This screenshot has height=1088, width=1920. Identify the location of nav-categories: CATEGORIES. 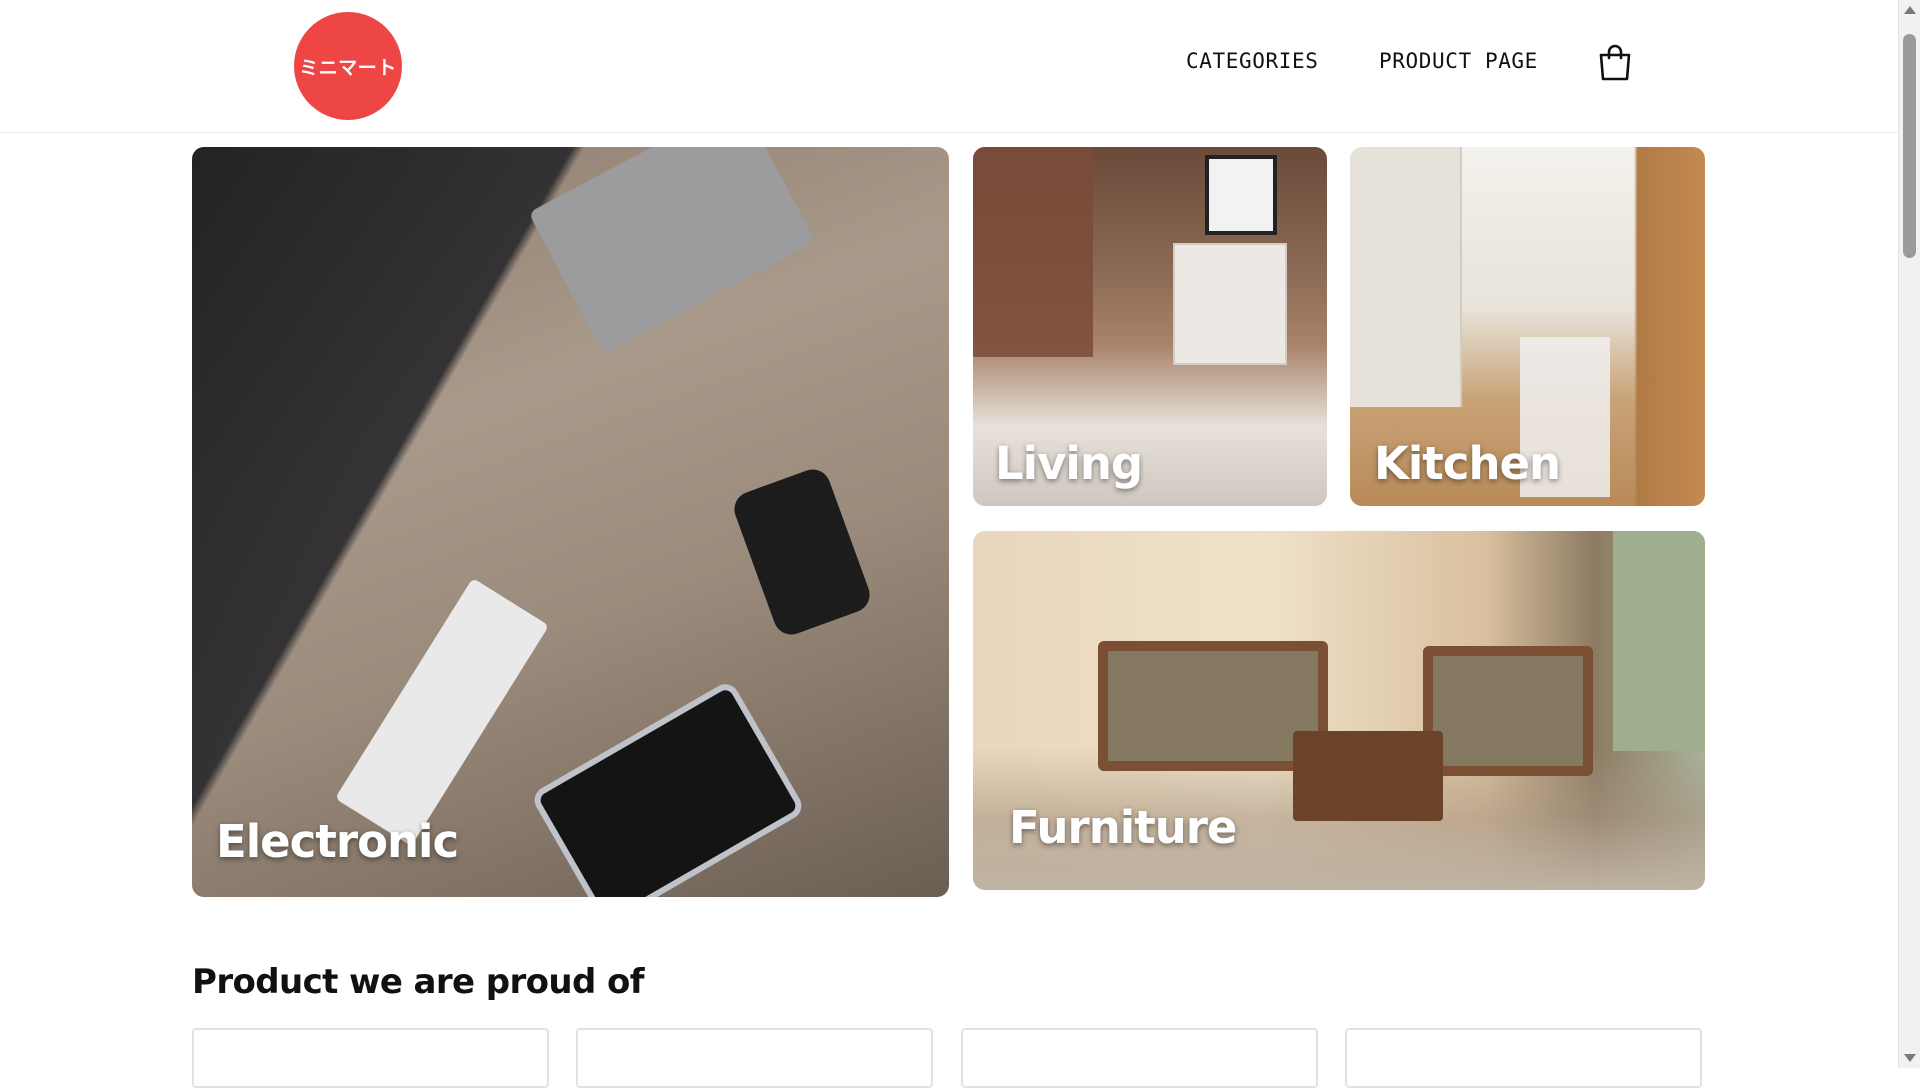
(1252, 61).